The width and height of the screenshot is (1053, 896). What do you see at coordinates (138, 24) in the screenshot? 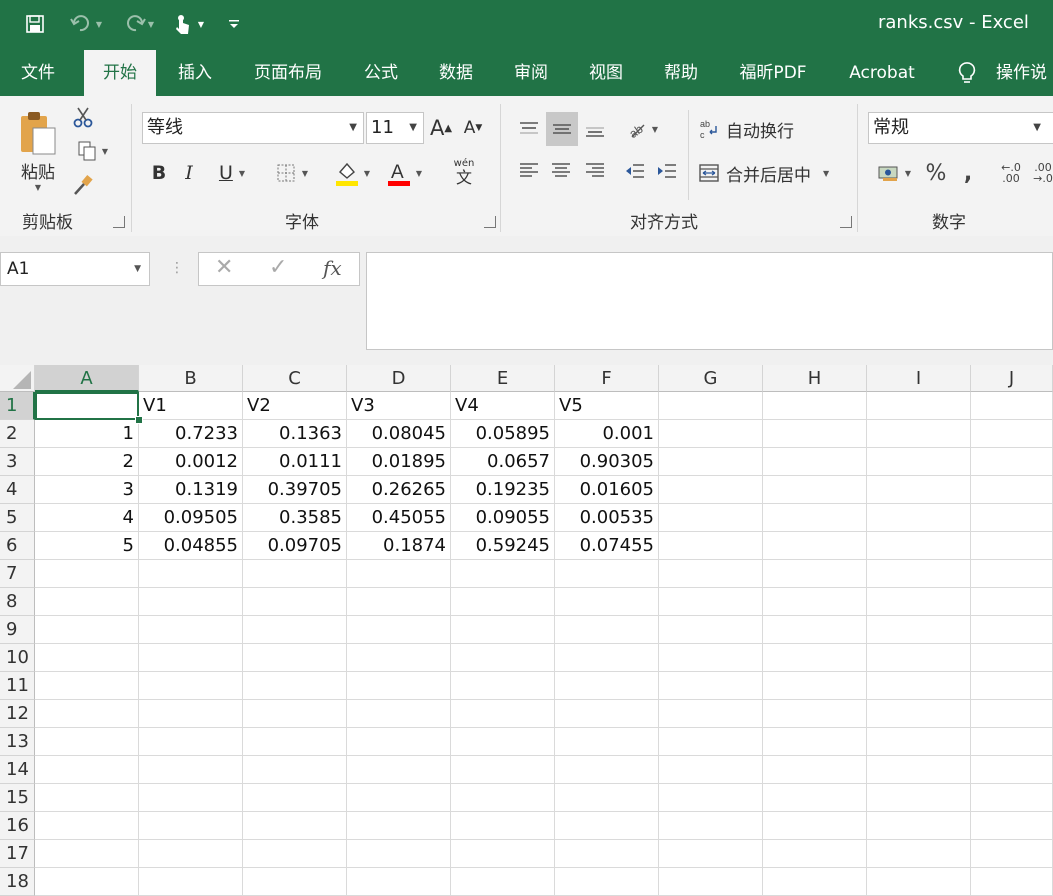
I see `redo-icon: ▼` at bounding box center [138, 24].